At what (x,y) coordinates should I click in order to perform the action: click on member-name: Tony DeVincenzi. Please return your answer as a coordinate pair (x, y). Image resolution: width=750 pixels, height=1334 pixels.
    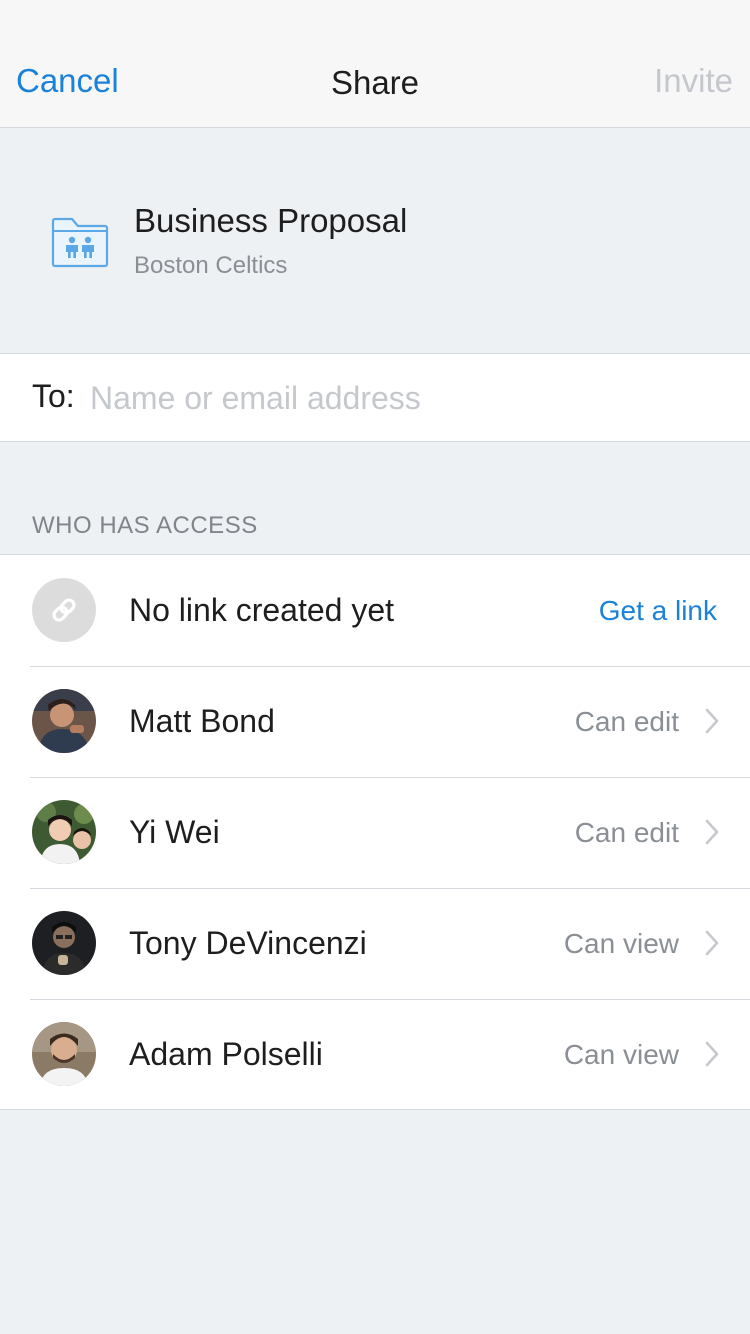
    Looking at the image, I should click on (248, 943).